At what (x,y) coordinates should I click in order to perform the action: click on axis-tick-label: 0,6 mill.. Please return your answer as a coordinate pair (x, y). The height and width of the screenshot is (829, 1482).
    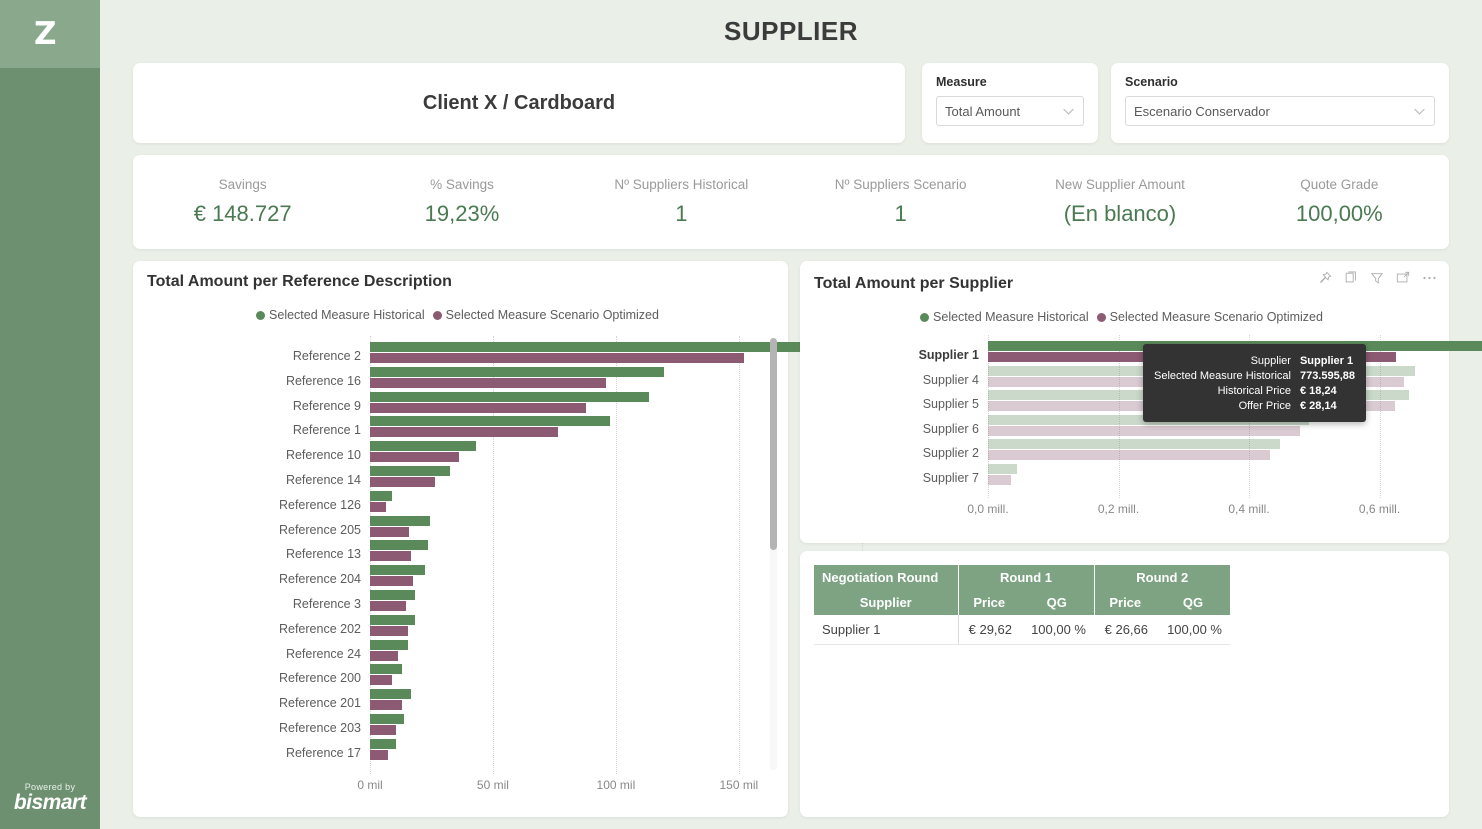
    Looking at the image, I should click on (1379, 509).